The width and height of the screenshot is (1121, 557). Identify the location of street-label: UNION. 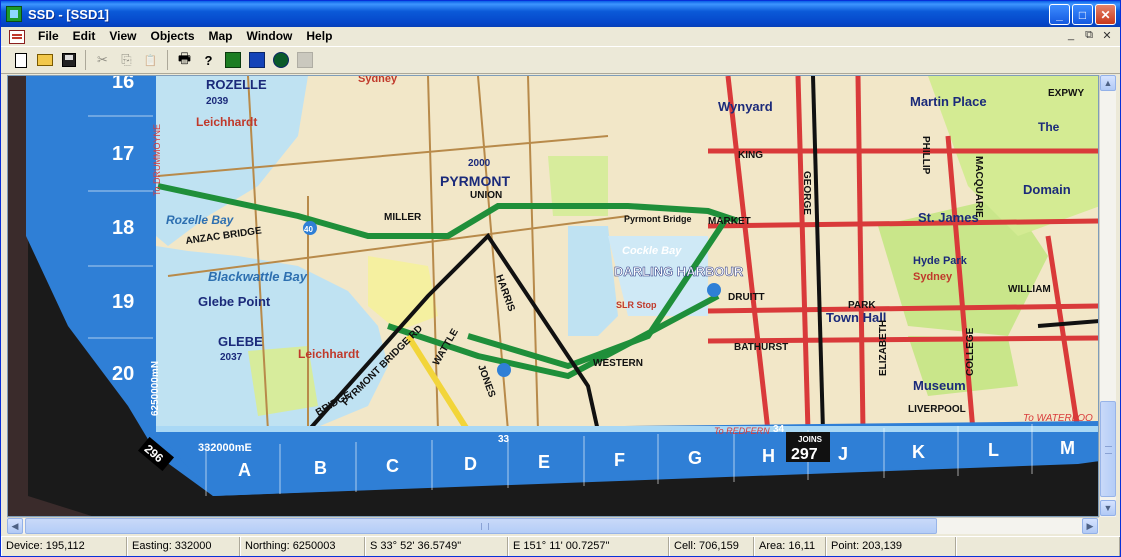
(486, 195).